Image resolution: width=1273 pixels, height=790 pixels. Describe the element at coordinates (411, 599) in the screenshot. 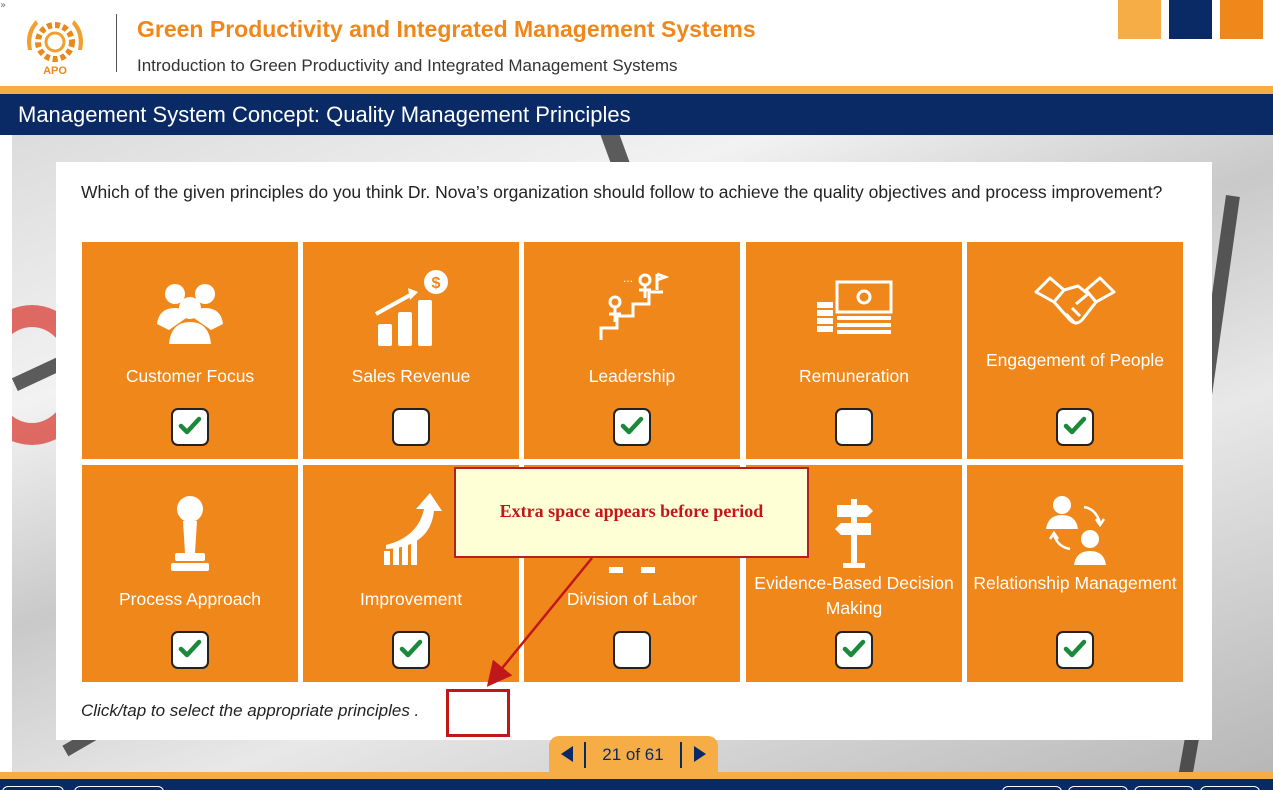

I see `tile-label: Improvement` at that location.